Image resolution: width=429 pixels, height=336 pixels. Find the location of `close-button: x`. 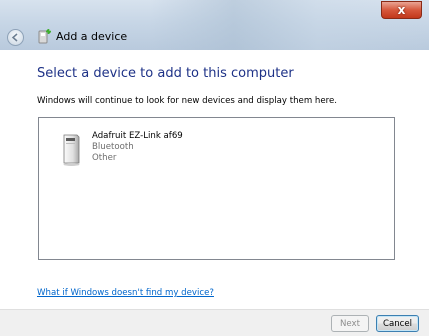

close-button: x is located at coordinates (401, 10).